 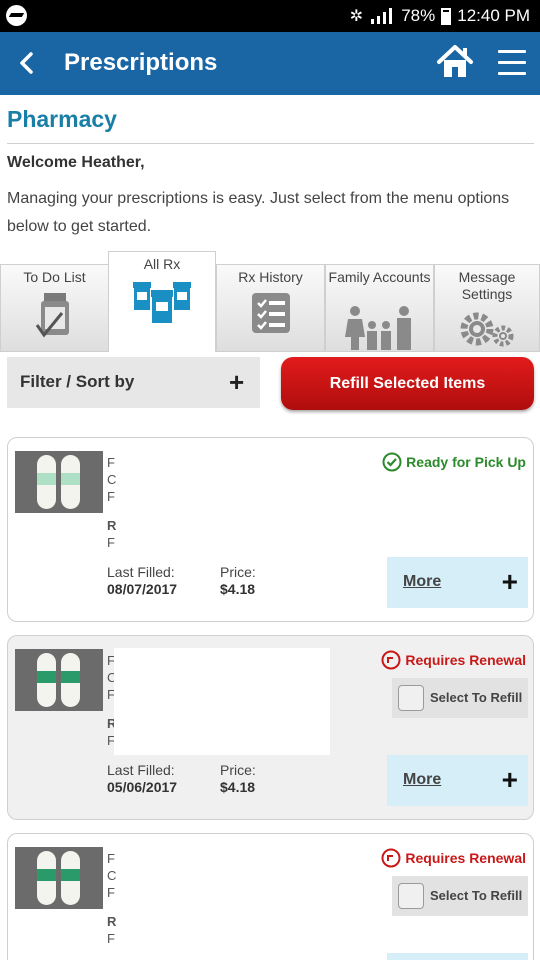 I want to click on tab-all-rx: All Rx, so click(x=162, y=301).